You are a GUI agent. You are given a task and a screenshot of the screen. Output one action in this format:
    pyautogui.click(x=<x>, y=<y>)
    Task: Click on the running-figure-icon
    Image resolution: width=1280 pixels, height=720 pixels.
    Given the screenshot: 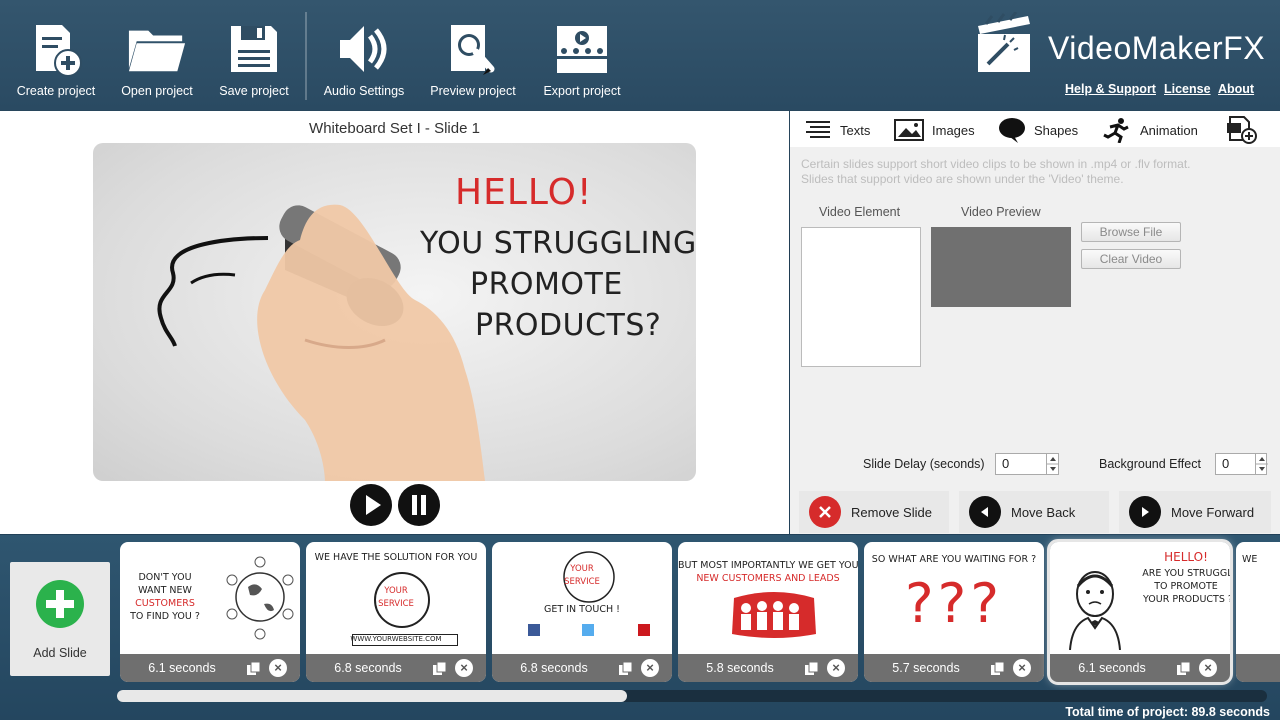 What is the action you would take?
    pyautogui.click(x=1116, y=130)
    